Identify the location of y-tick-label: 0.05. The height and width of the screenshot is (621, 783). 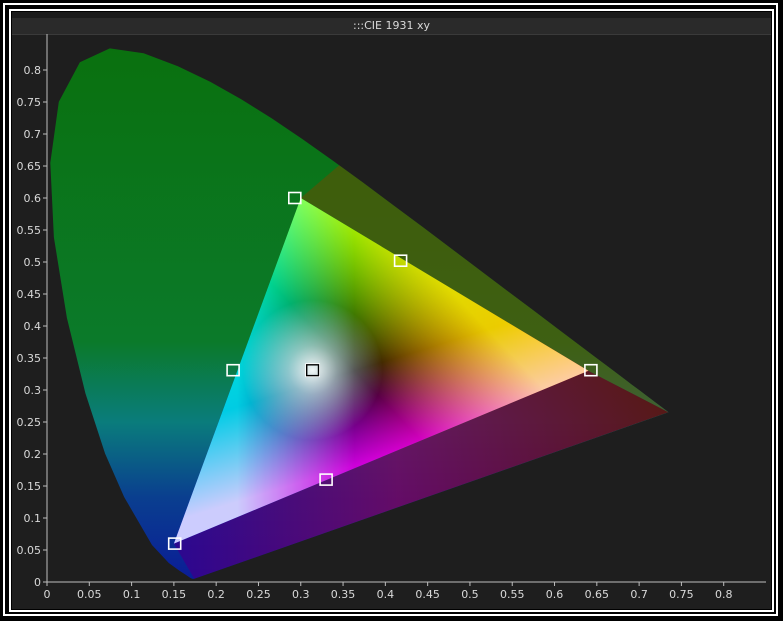
(29, 550).